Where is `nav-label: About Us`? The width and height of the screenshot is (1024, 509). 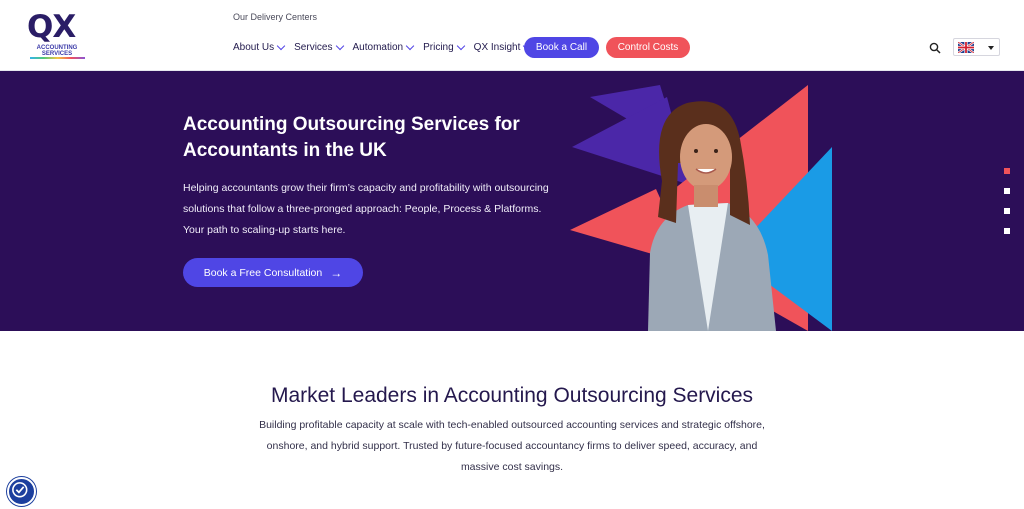 nav-label: About Us is located at coordinates (254, 47).